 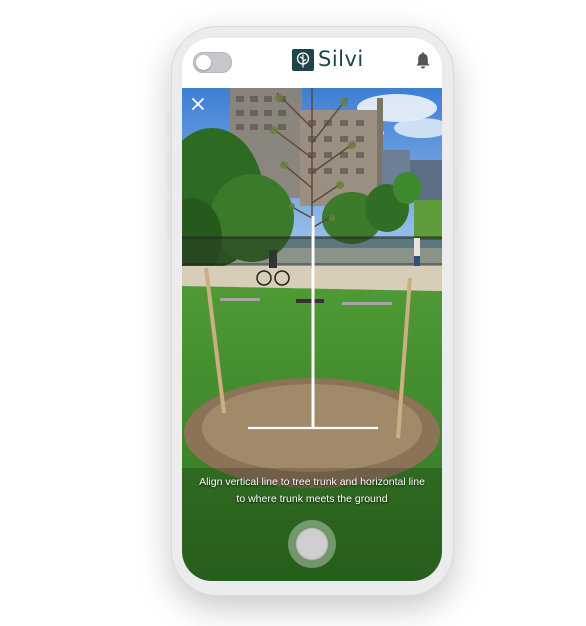 What do you see at coordinates (423, 61) in the screenshot?
I see `bell-icon` at bounding box center [423, 61].